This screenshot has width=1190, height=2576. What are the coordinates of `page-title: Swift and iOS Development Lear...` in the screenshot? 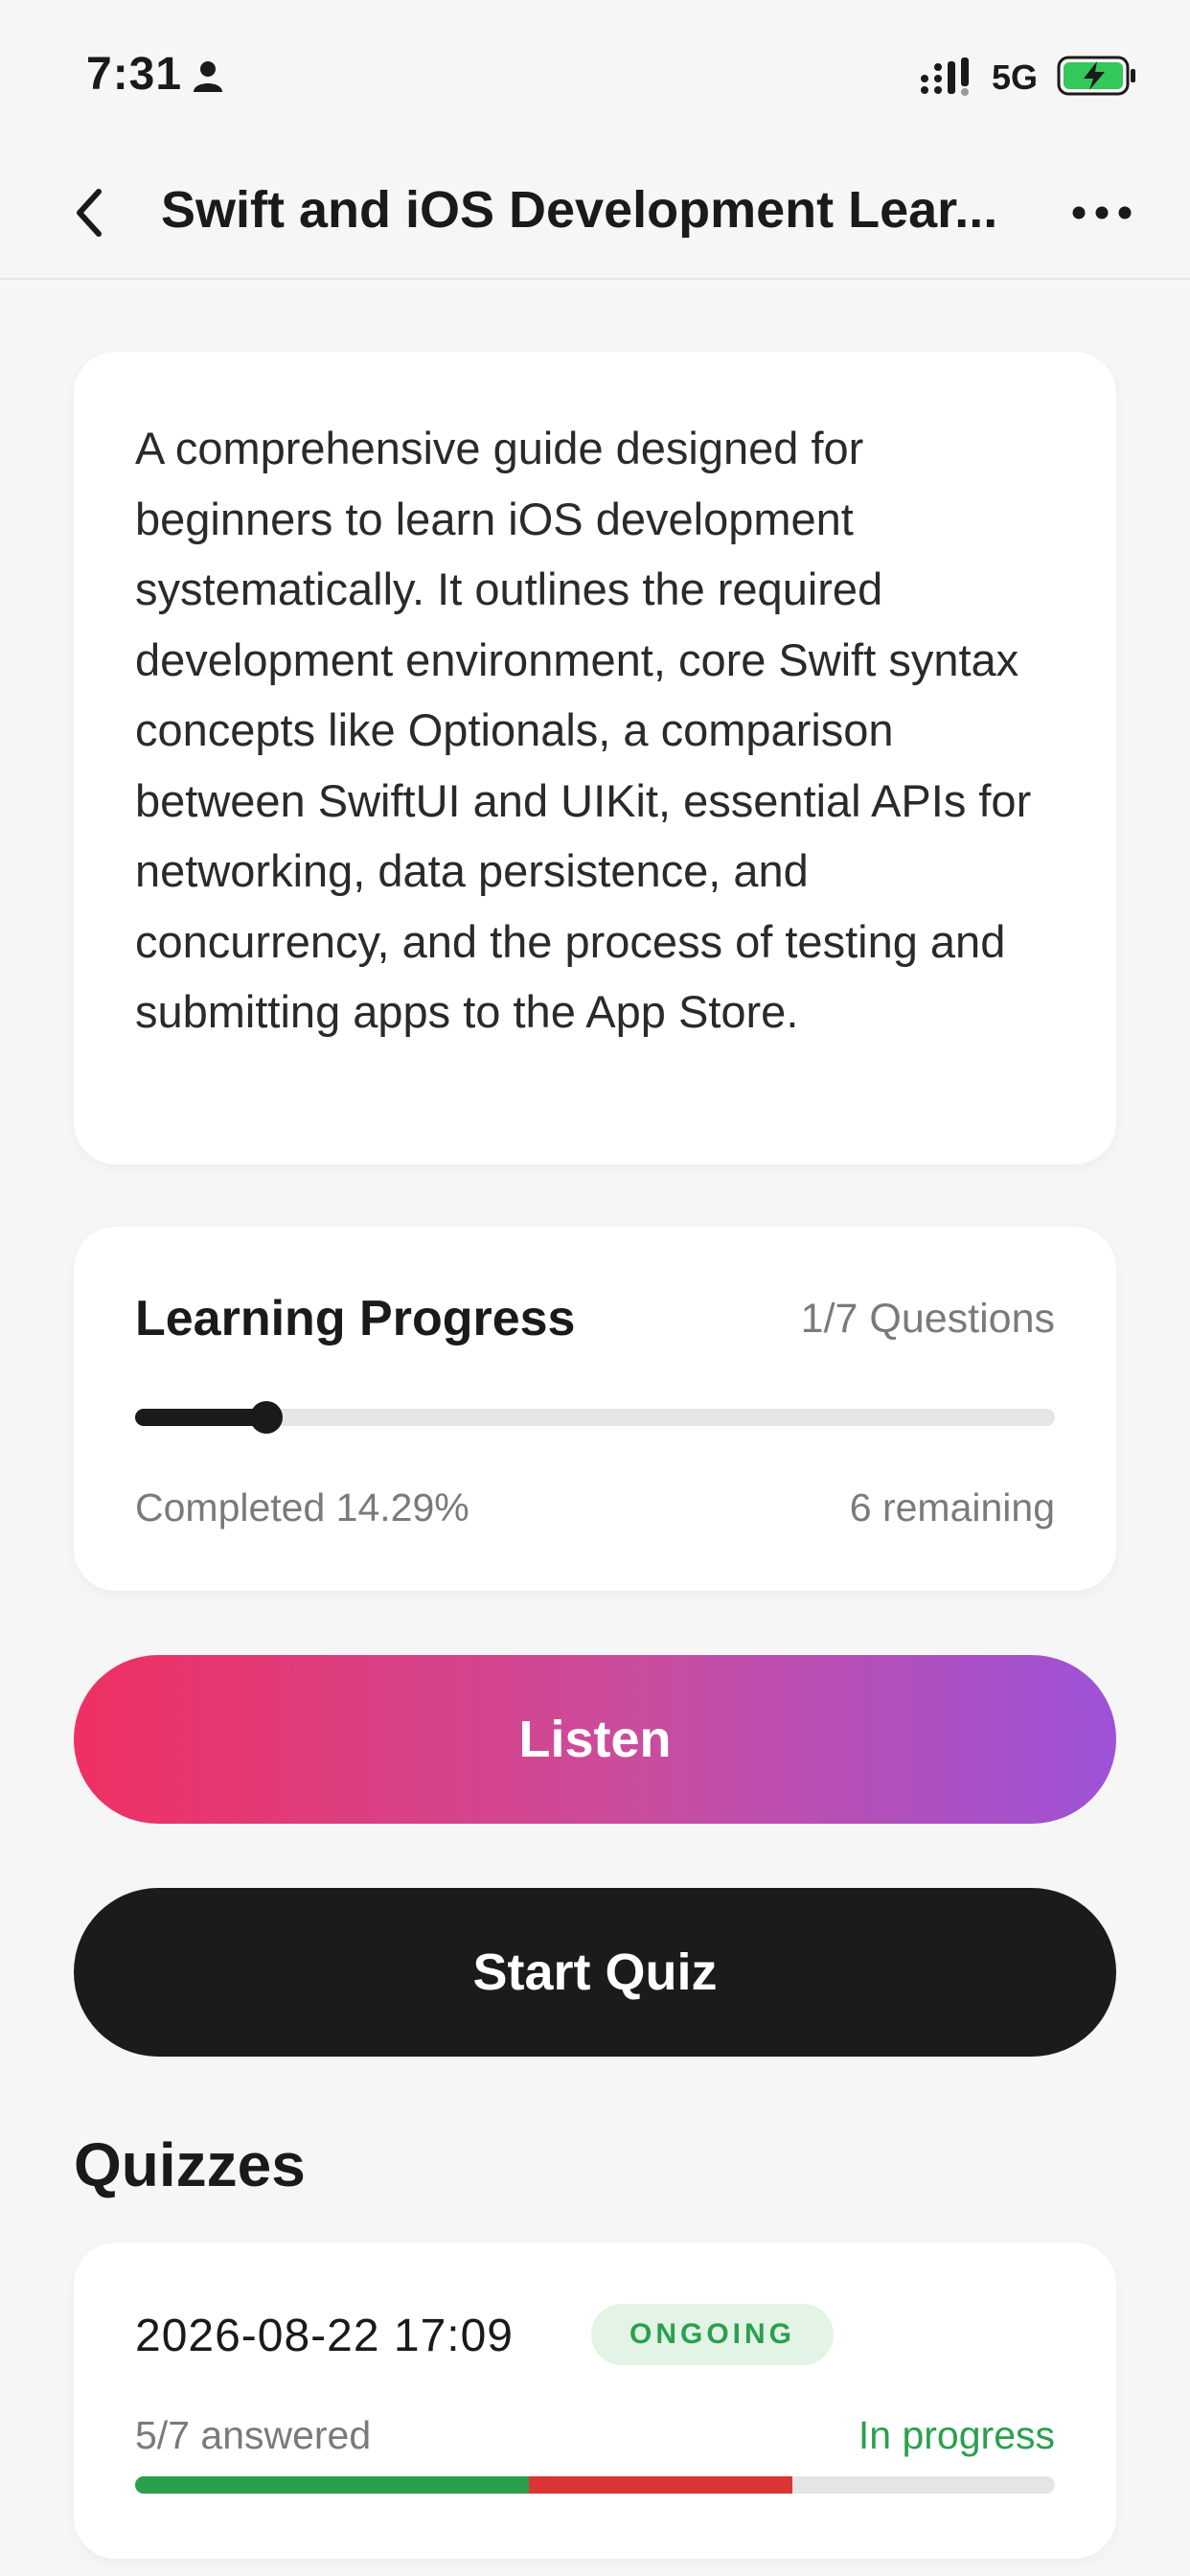 It's located at (579, 210).